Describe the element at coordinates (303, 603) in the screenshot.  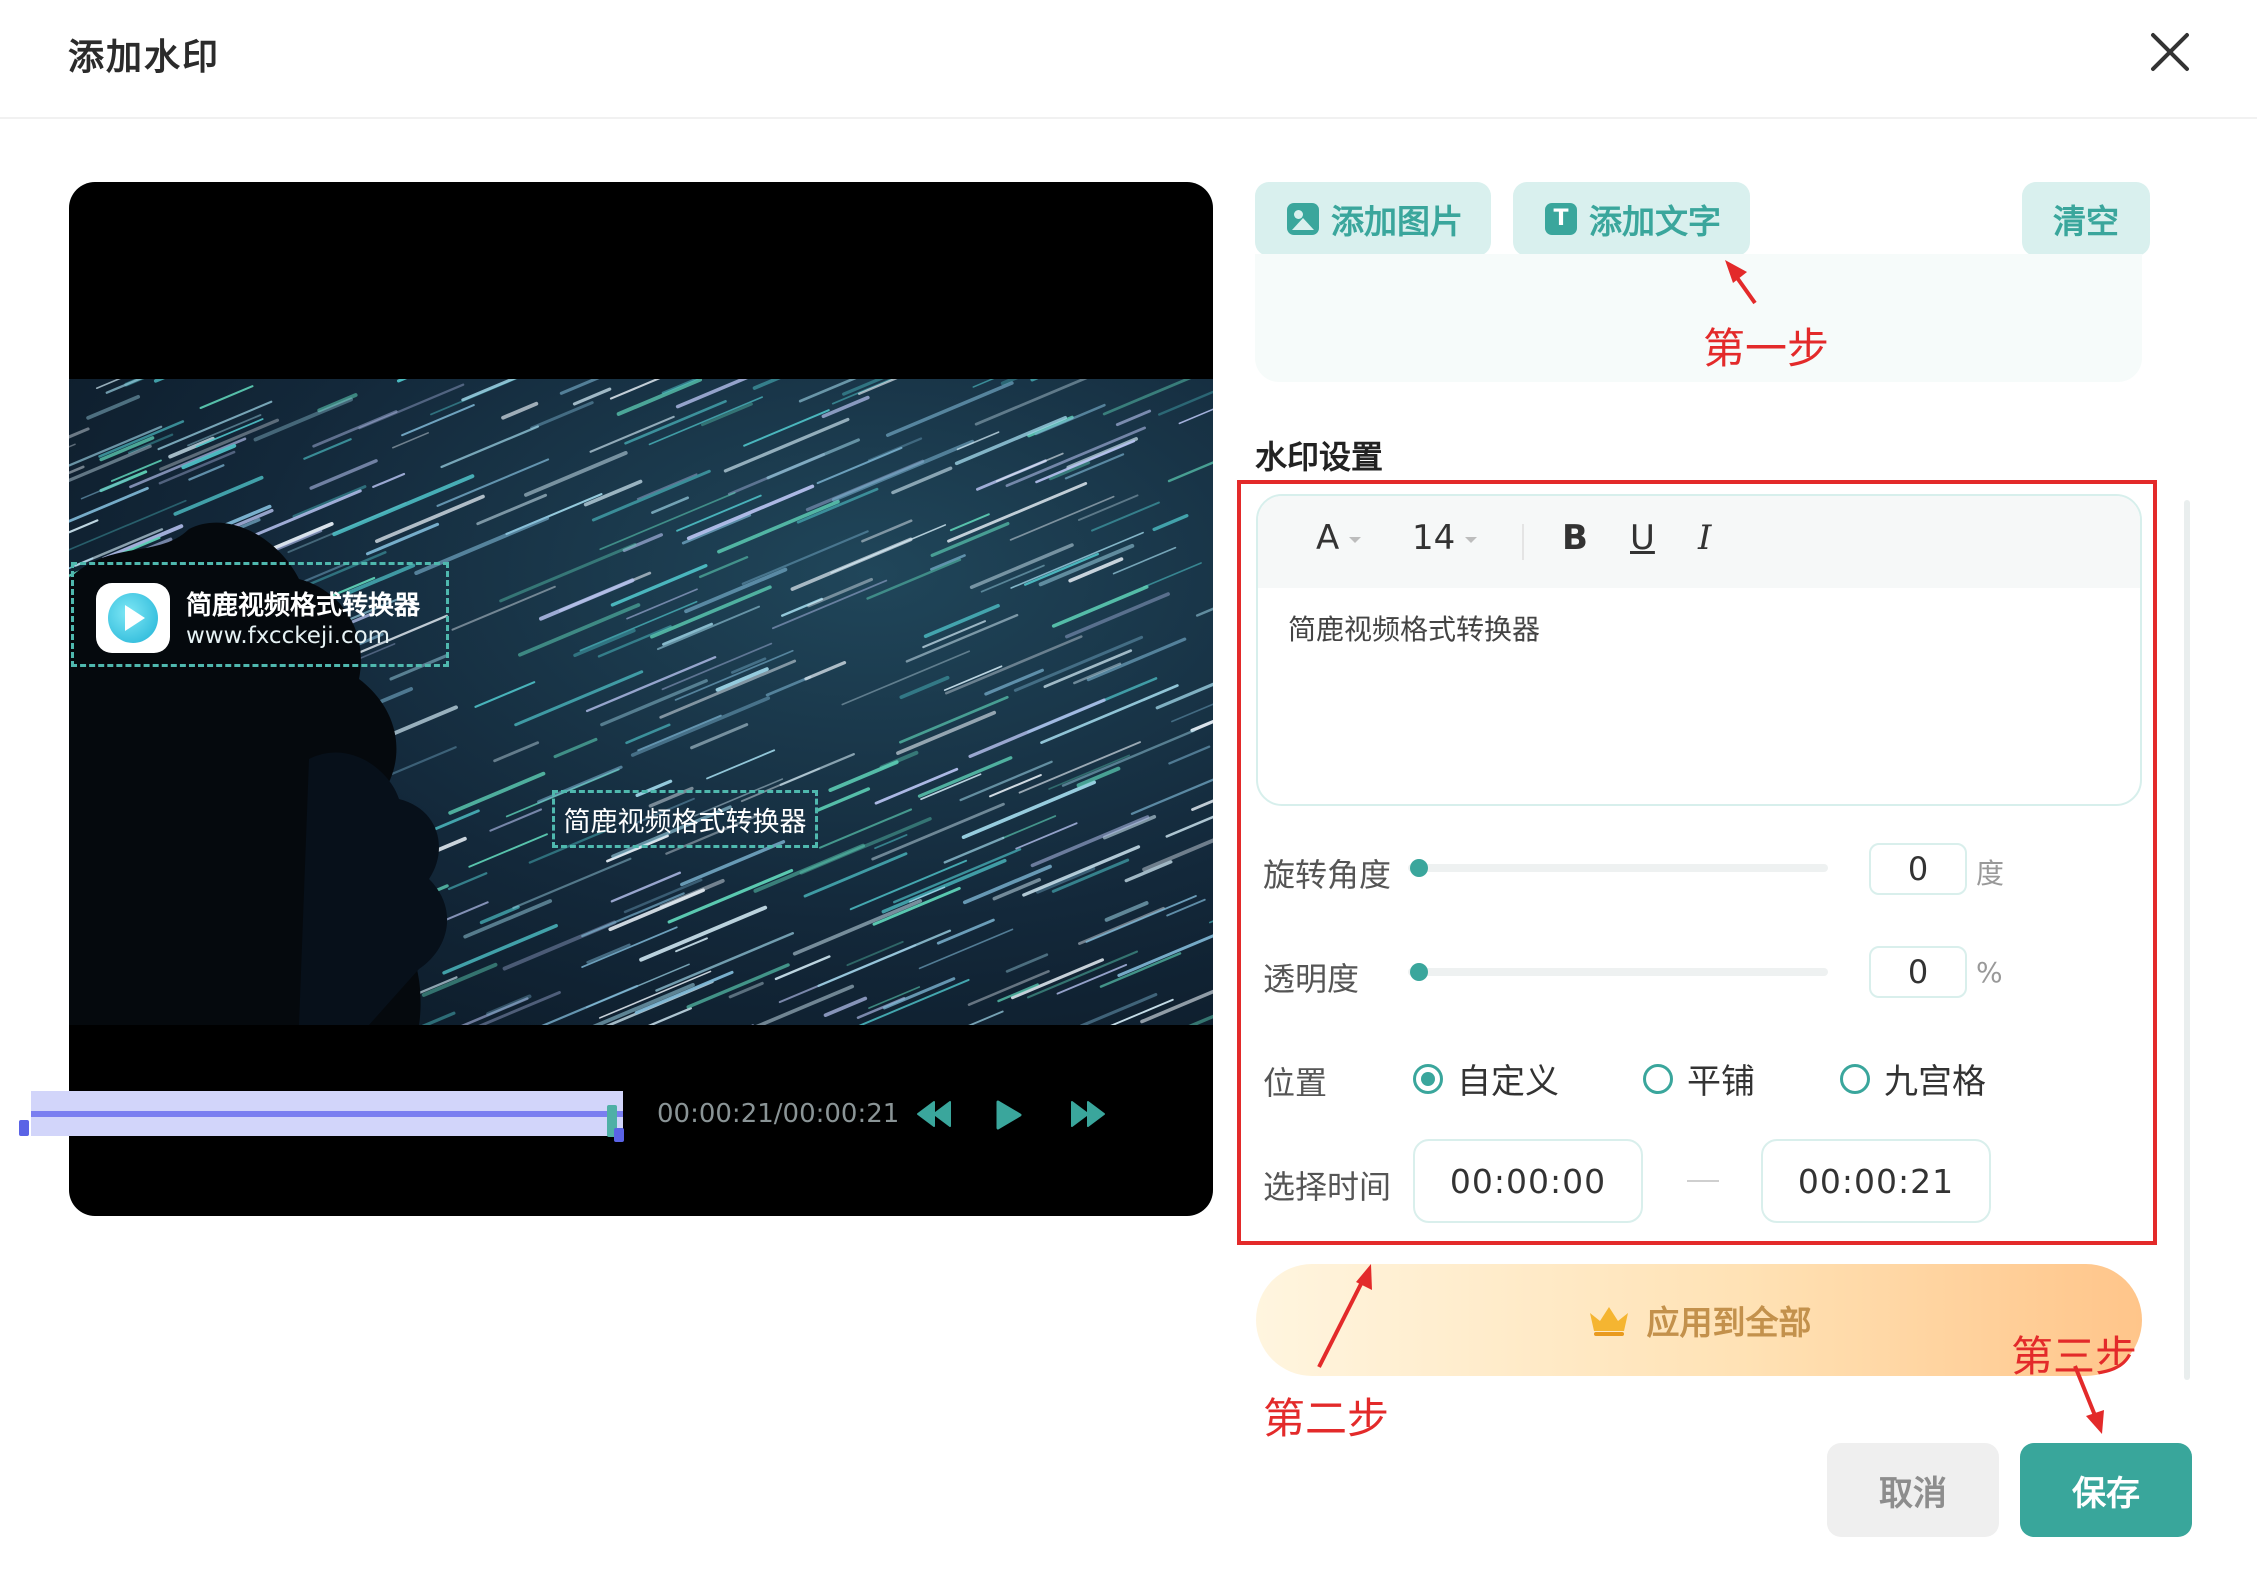
I see `logo-watermark-name: 简鹿视频格式转换器` at that location.